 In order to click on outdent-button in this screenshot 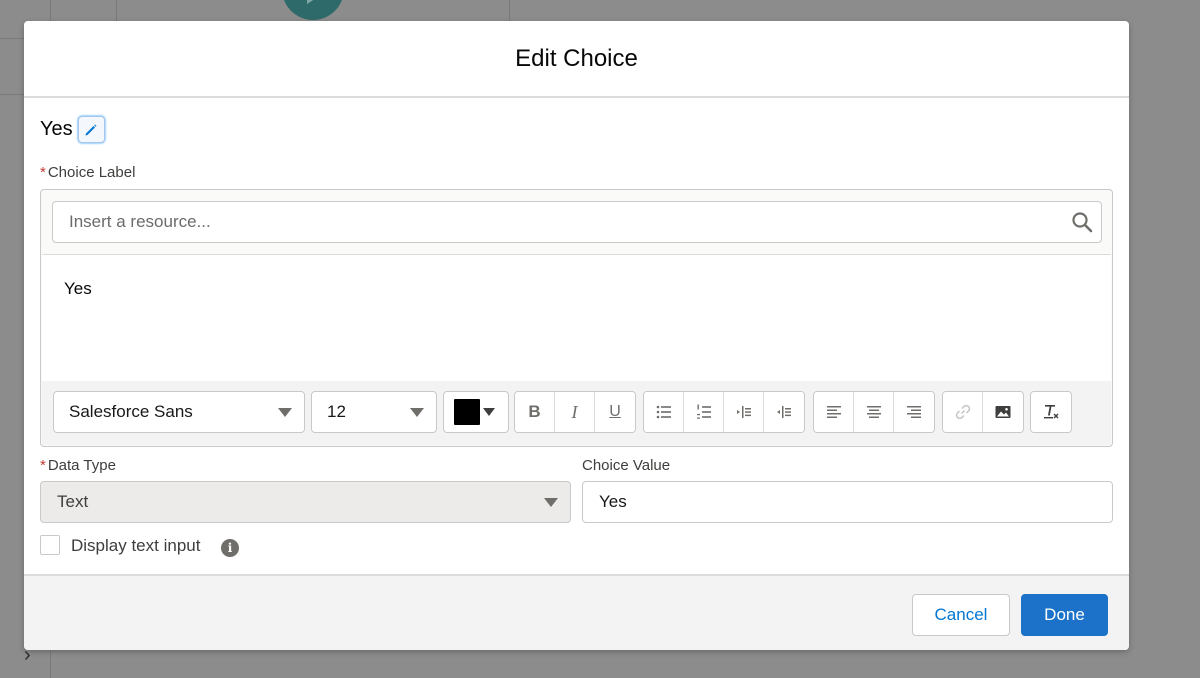, I will do `click(784, 412)`.